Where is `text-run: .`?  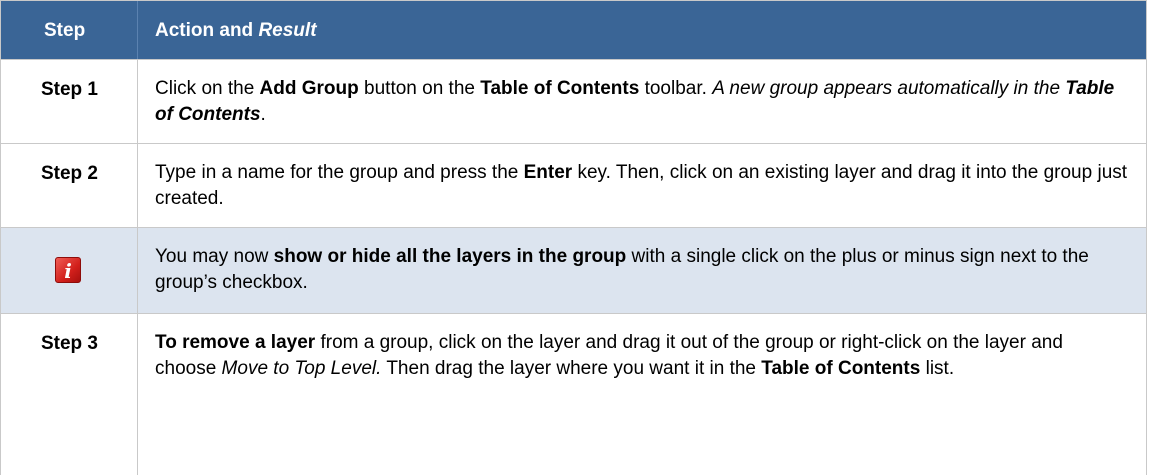
text-run: . is located at coordinates (263, 114).